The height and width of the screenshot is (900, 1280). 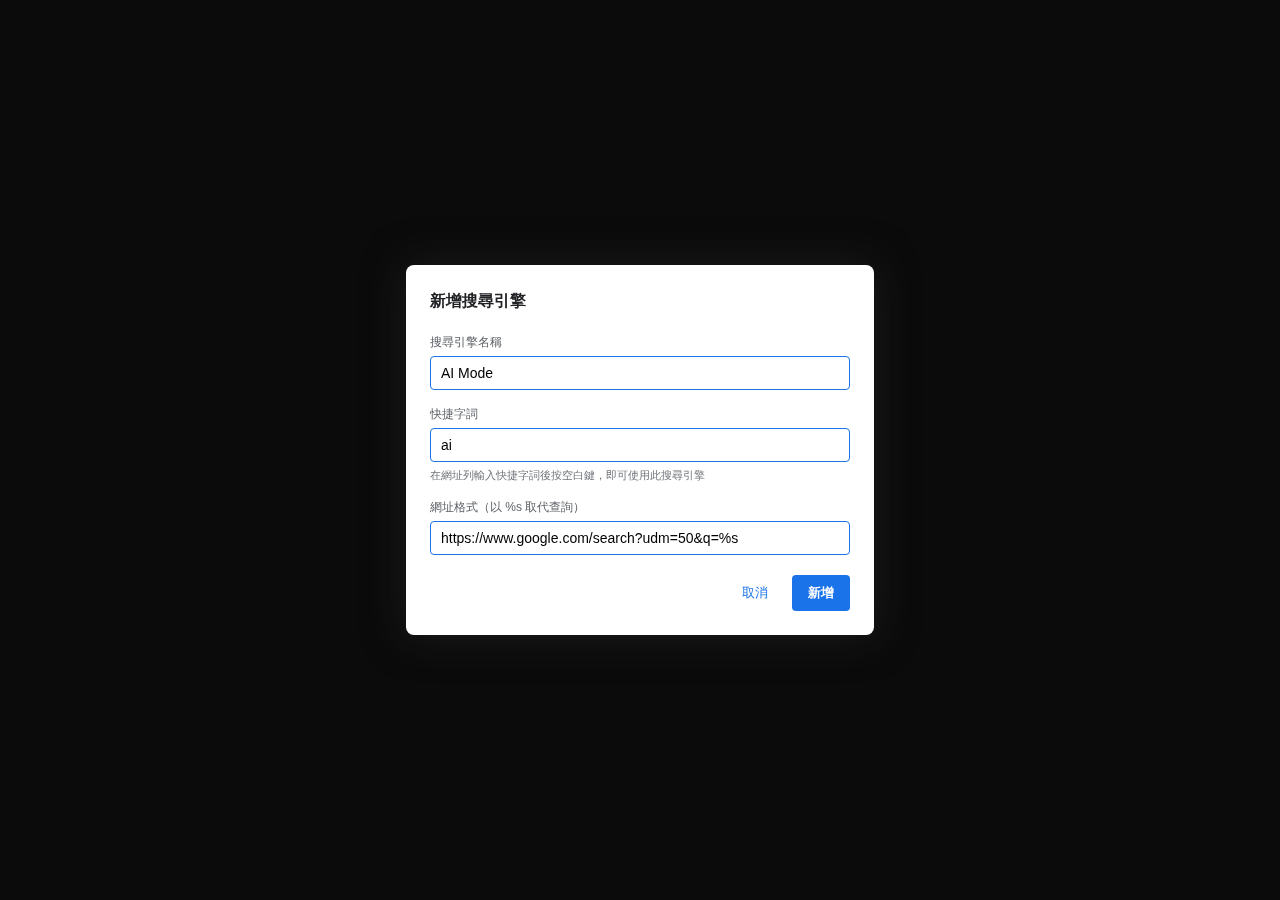 I want to click on input-field: AI Mode, so click(x=640, y=373).